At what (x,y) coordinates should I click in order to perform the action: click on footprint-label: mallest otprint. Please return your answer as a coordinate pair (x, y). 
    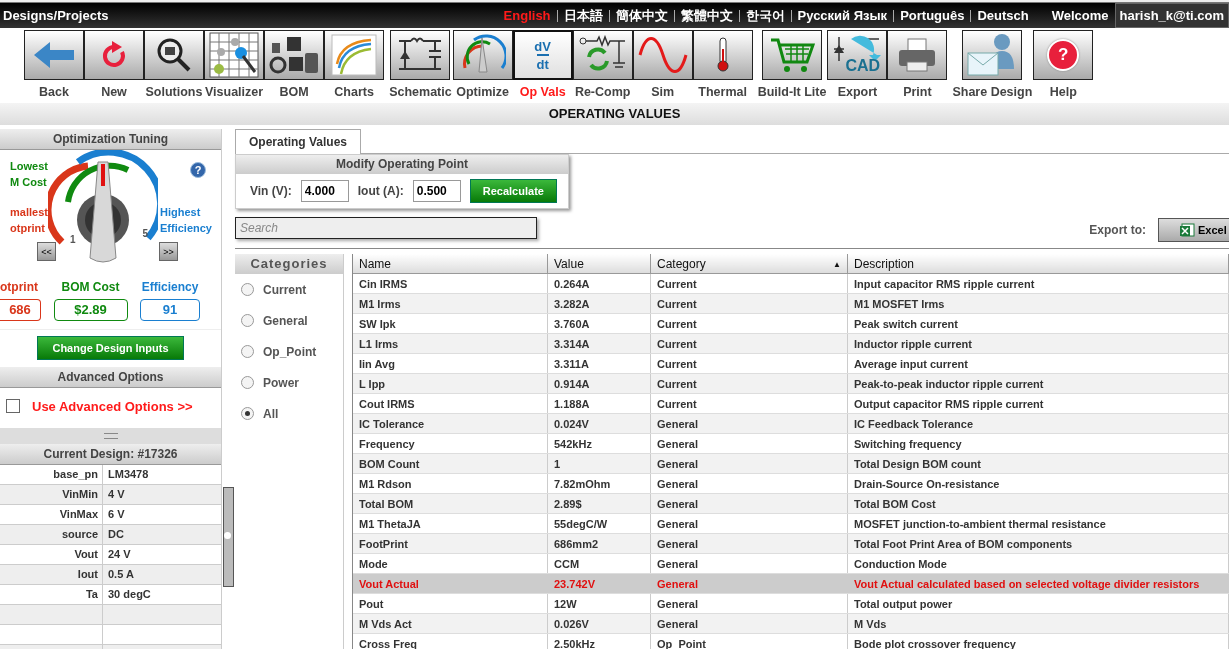
    Looking at the image, I should click on (29, 220).